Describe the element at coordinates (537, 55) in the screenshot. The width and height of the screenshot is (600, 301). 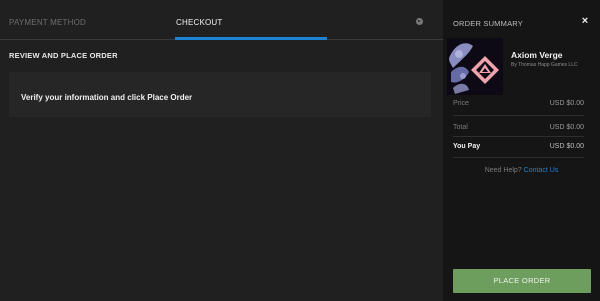
I see `game-title: Axiom Verge` at that location.